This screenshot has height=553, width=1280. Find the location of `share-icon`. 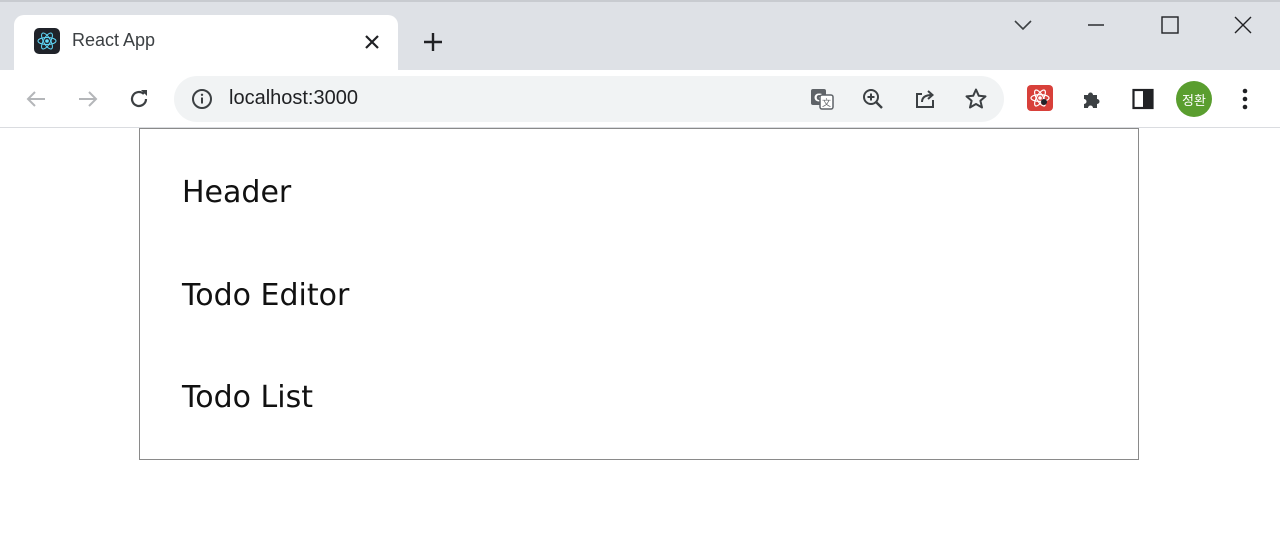

share-icon is located at coordinates (925, 99).